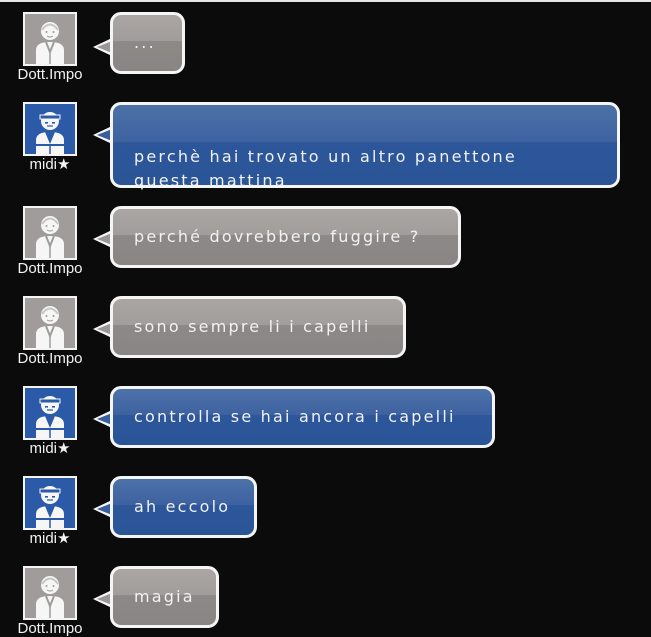 The width and height of the screenshot is (651, 637). I want to click on message-text: magia, so click(164, 596).